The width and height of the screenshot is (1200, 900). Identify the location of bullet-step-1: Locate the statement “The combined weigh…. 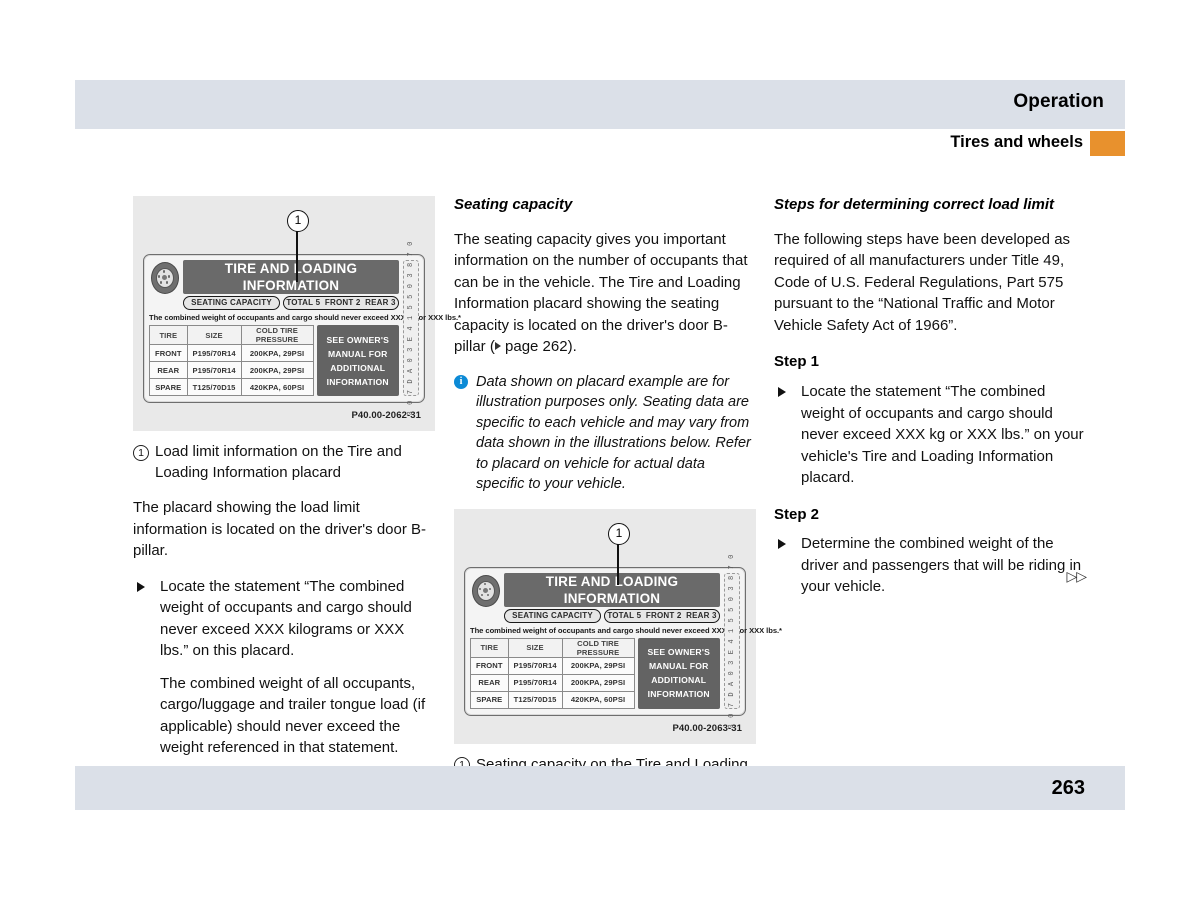
(930, 435).